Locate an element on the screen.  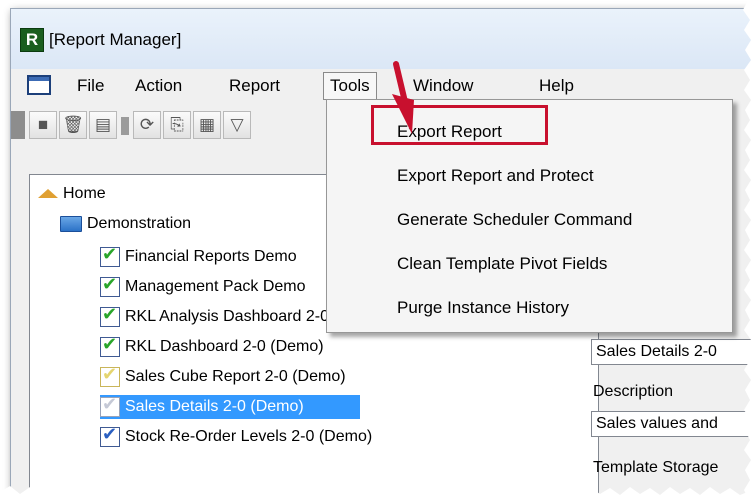
tree-report-item: ✔ Stock Re-Order Levels 2-0 (Demo) is located at coordinates (236, 437).